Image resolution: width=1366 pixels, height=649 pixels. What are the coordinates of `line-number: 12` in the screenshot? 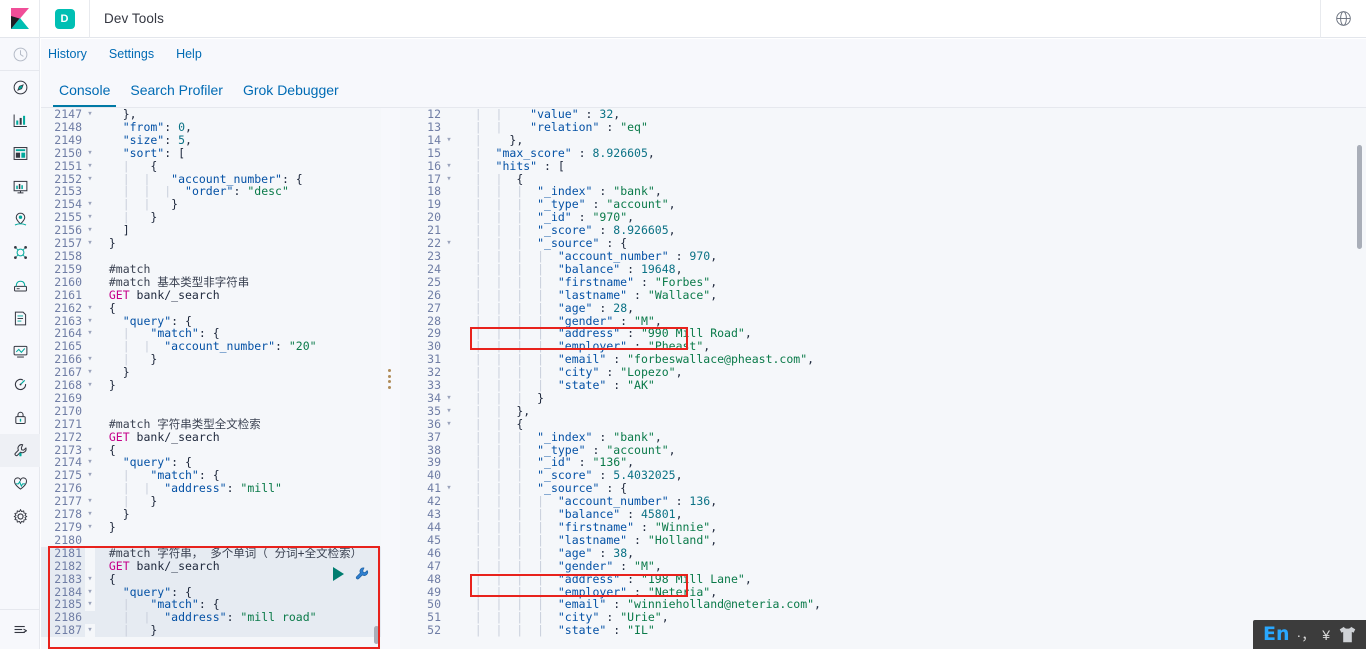 It's located at (434, 114).